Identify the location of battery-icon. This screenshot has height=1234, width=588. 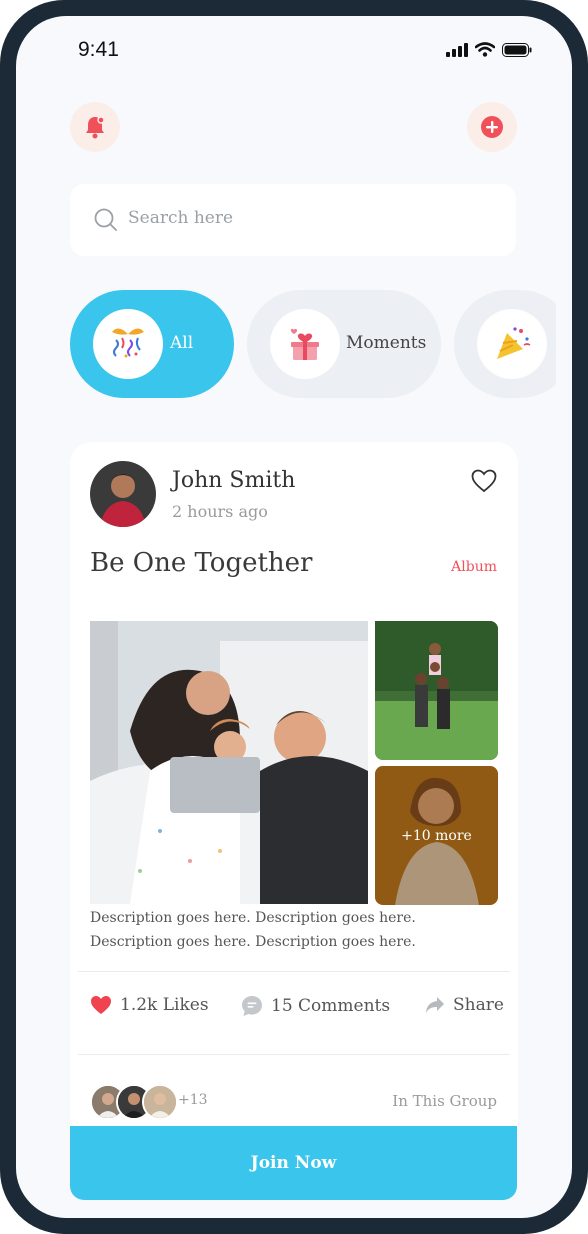
(517, 49).